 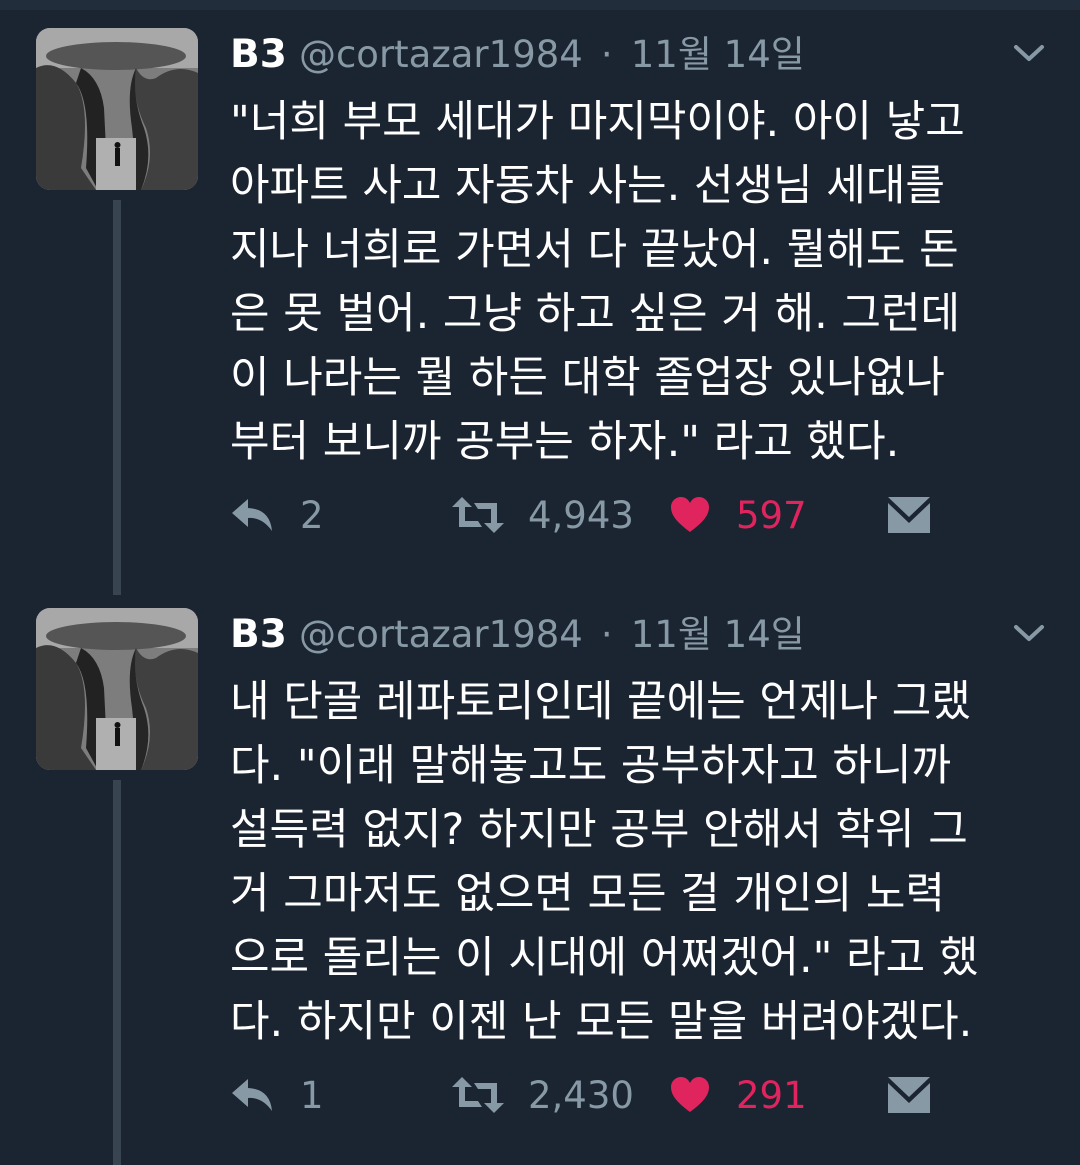 I want to click on retweet-count: 2,430, so click(x=581, y=1095).